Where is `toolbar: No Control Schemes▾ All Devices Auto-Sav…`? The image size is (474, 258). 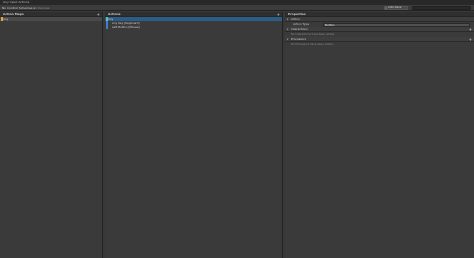 toolbar: No Control Schemes▾ All Devices Auto-Sav… is located at coordinates (237, 8).